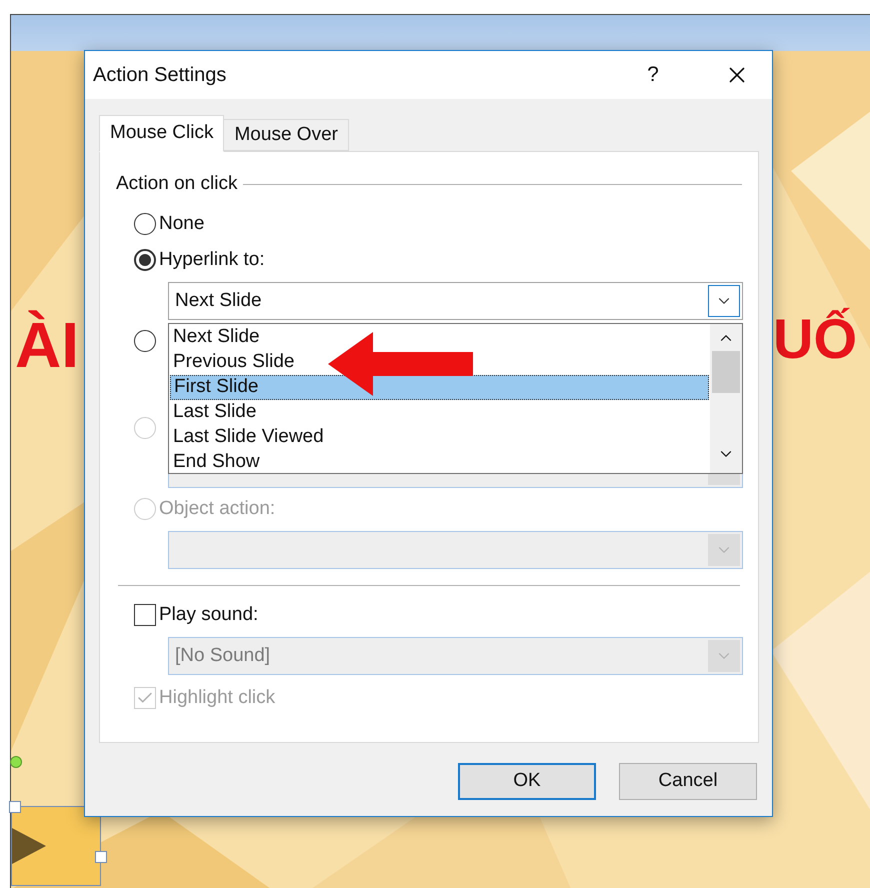 The image size is (870, 888). What do you see at coordinates (29, 846) in the screenshot?
I see `triangle-icon` at bounding box center [29, 846].